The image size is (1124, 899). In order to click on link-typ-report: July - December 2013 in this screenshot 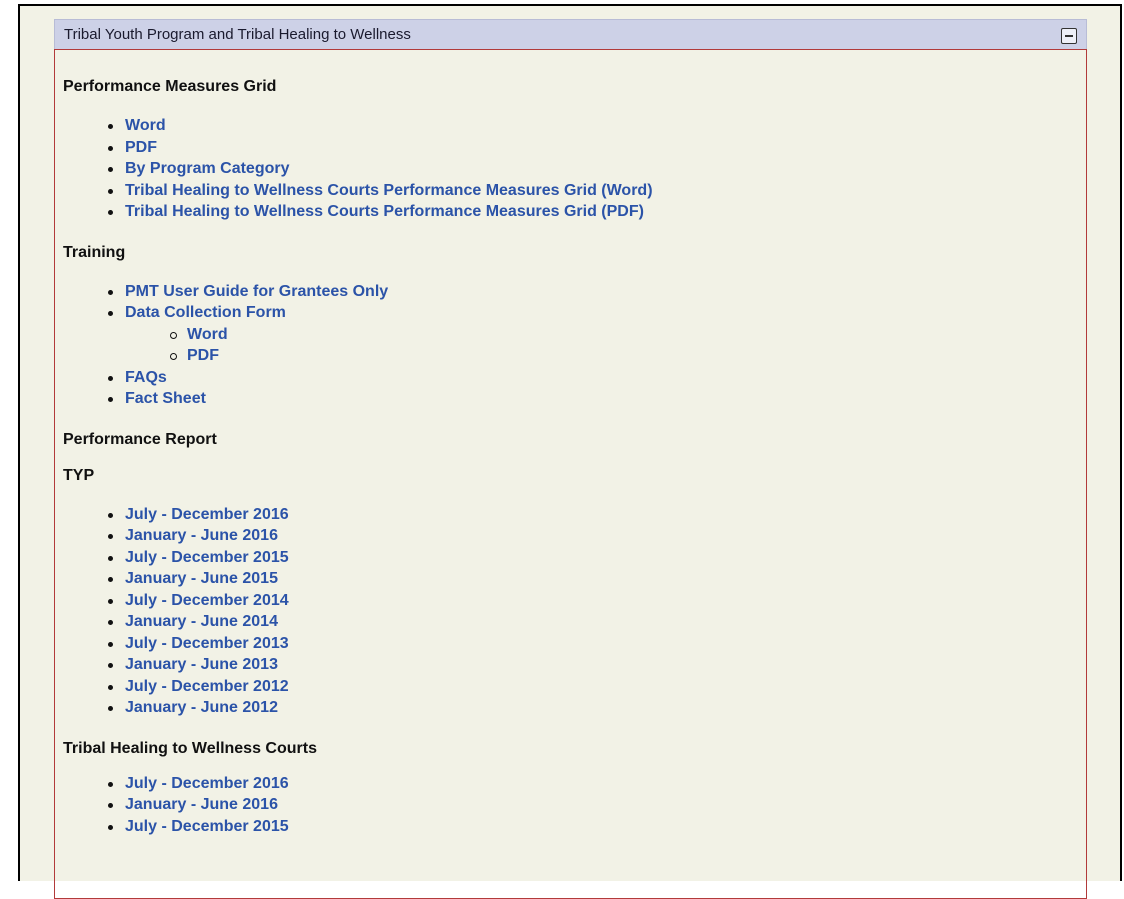, I will do `click(207, 643)`.